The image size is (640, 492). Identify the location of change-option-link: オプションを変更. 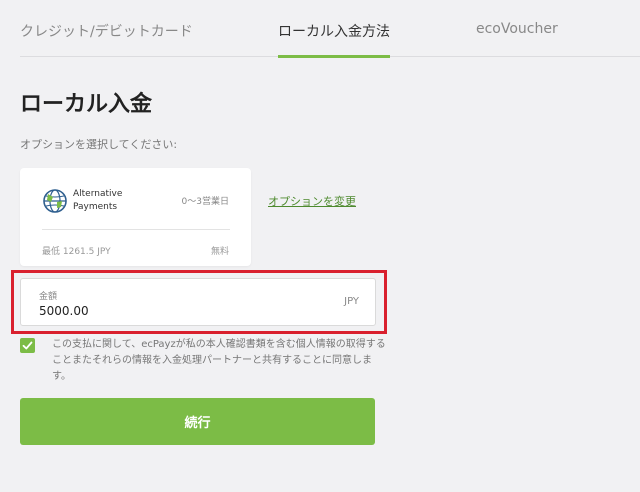
(312, 201).